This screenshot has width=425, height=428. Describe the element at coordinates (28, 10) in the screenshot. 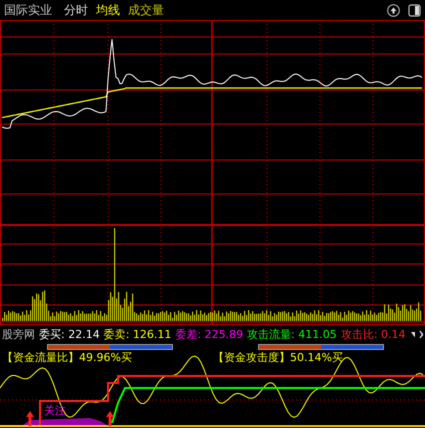

I see `stock-name: 国际实业` at that location.